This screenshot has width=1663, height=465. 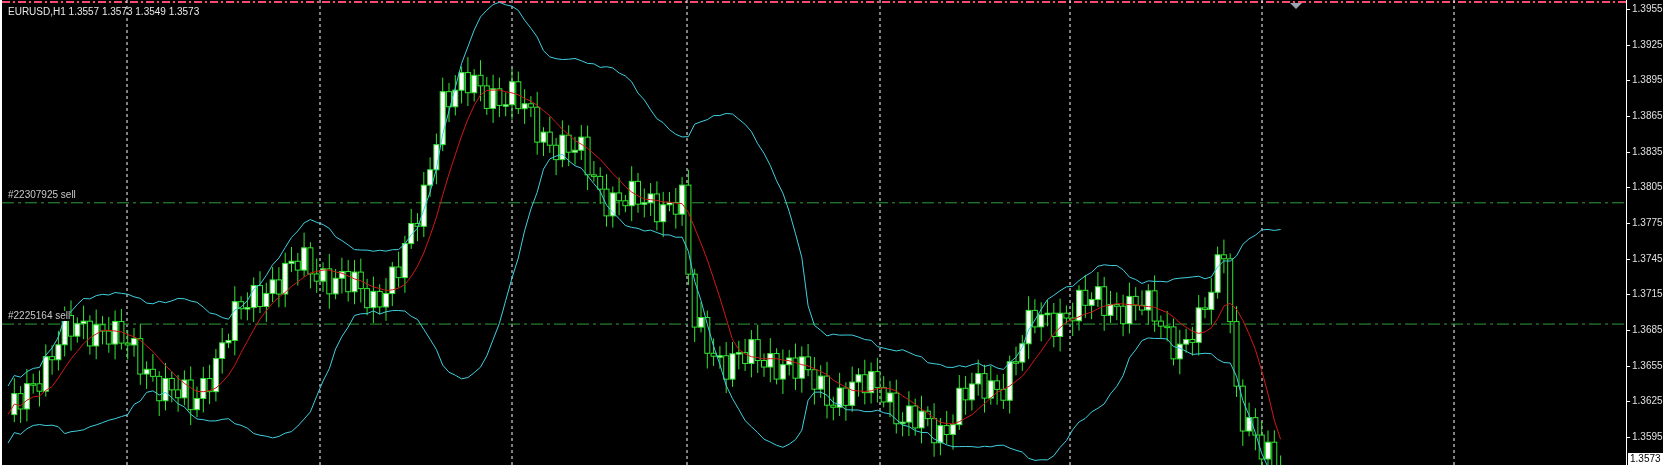 I want to click on price-label: 1.3685, so click(x=1647, y=330).